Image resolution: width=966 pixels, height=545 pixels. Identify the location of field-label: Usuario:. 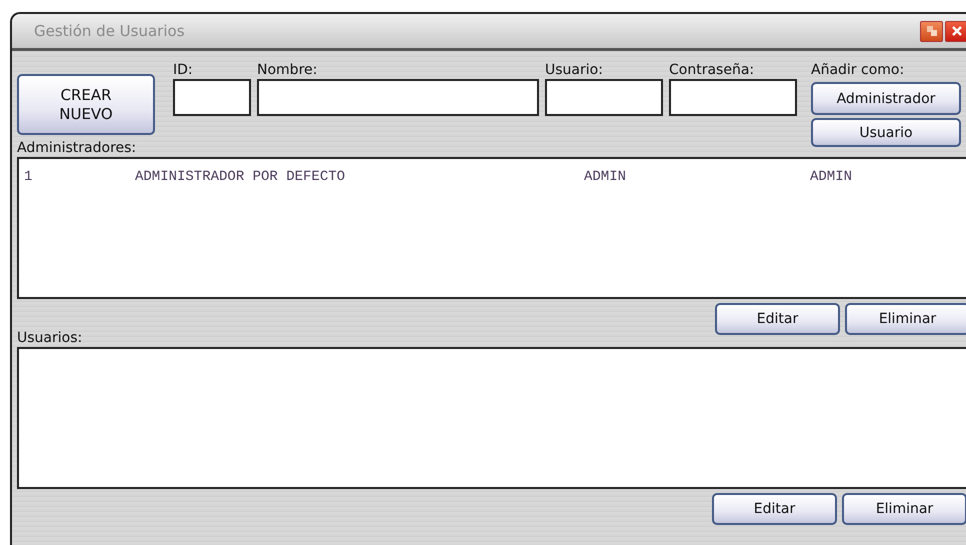
(574, 70).